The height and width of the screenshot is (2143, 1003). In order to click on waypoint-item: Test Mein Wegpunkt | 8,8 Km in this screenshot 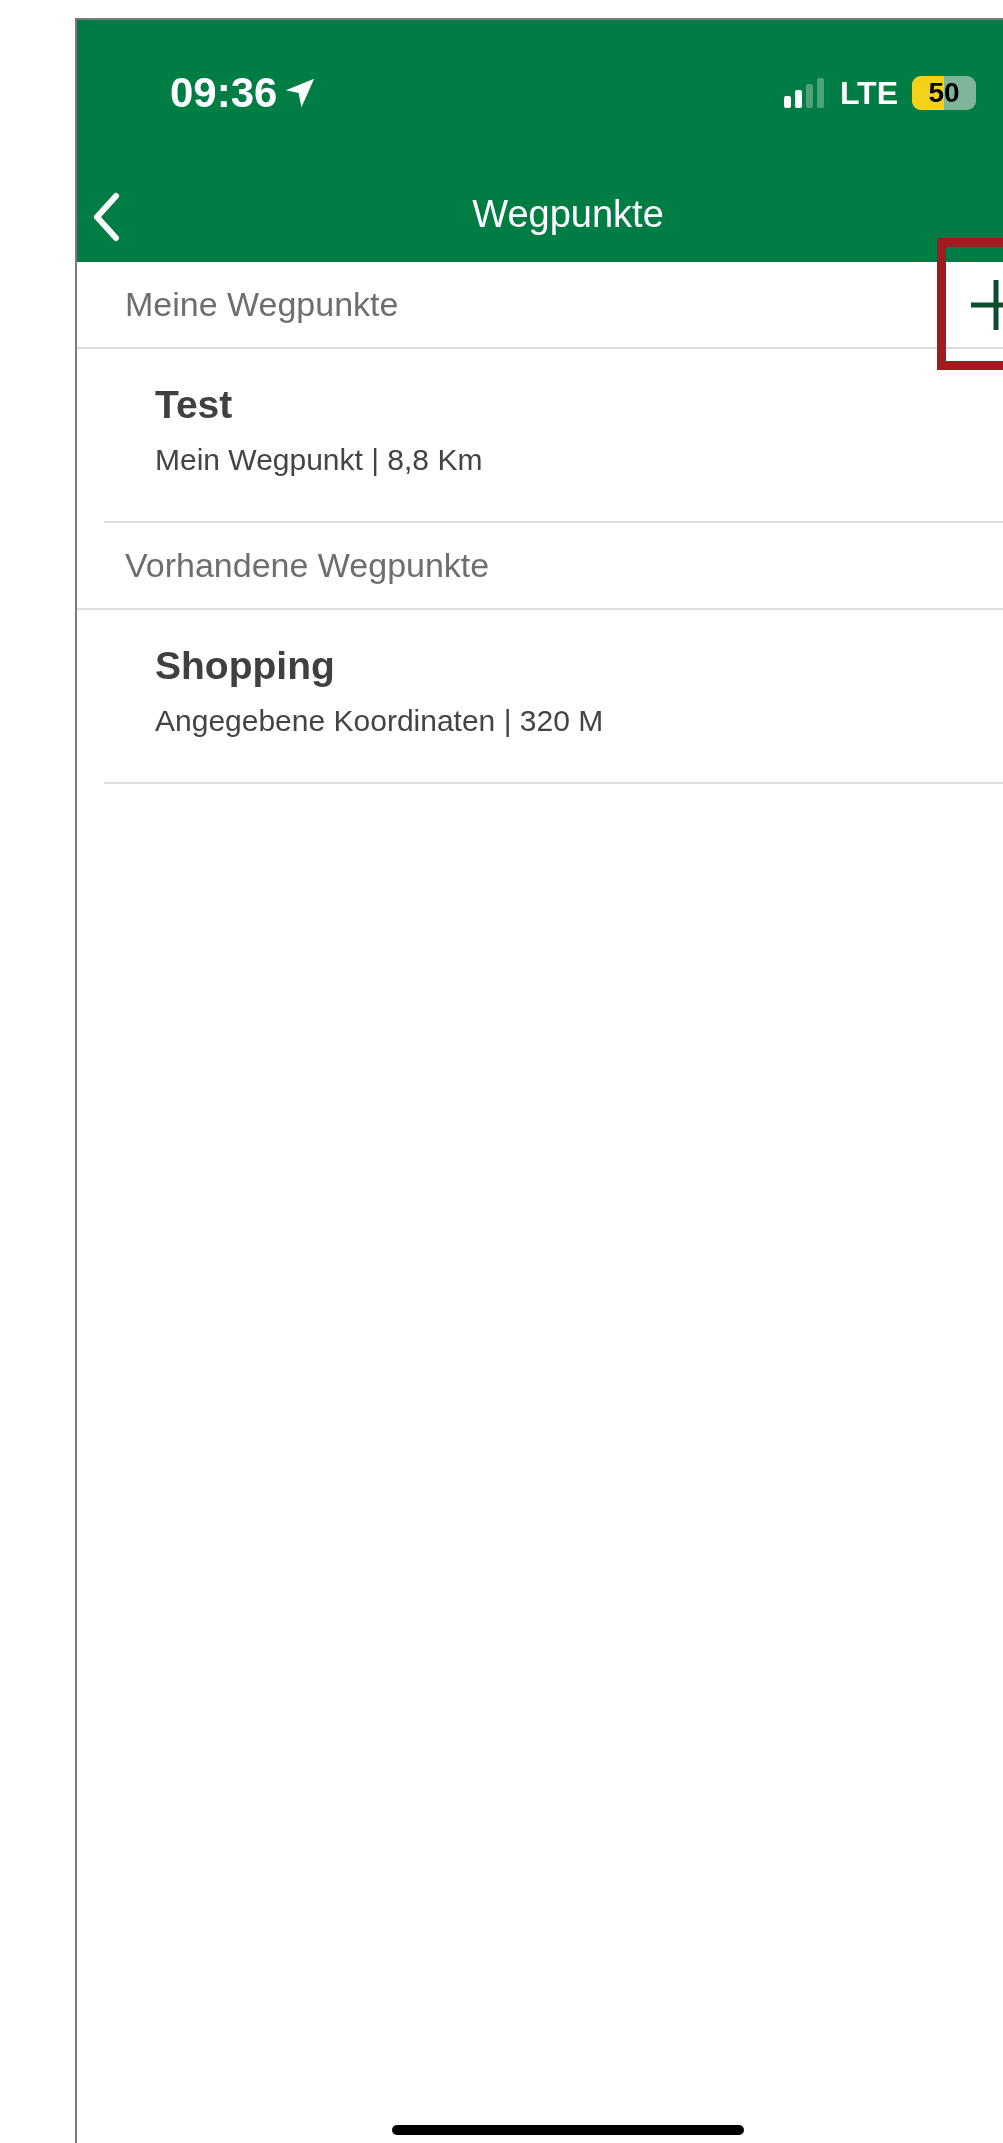, I will do `click(553, 436)`.